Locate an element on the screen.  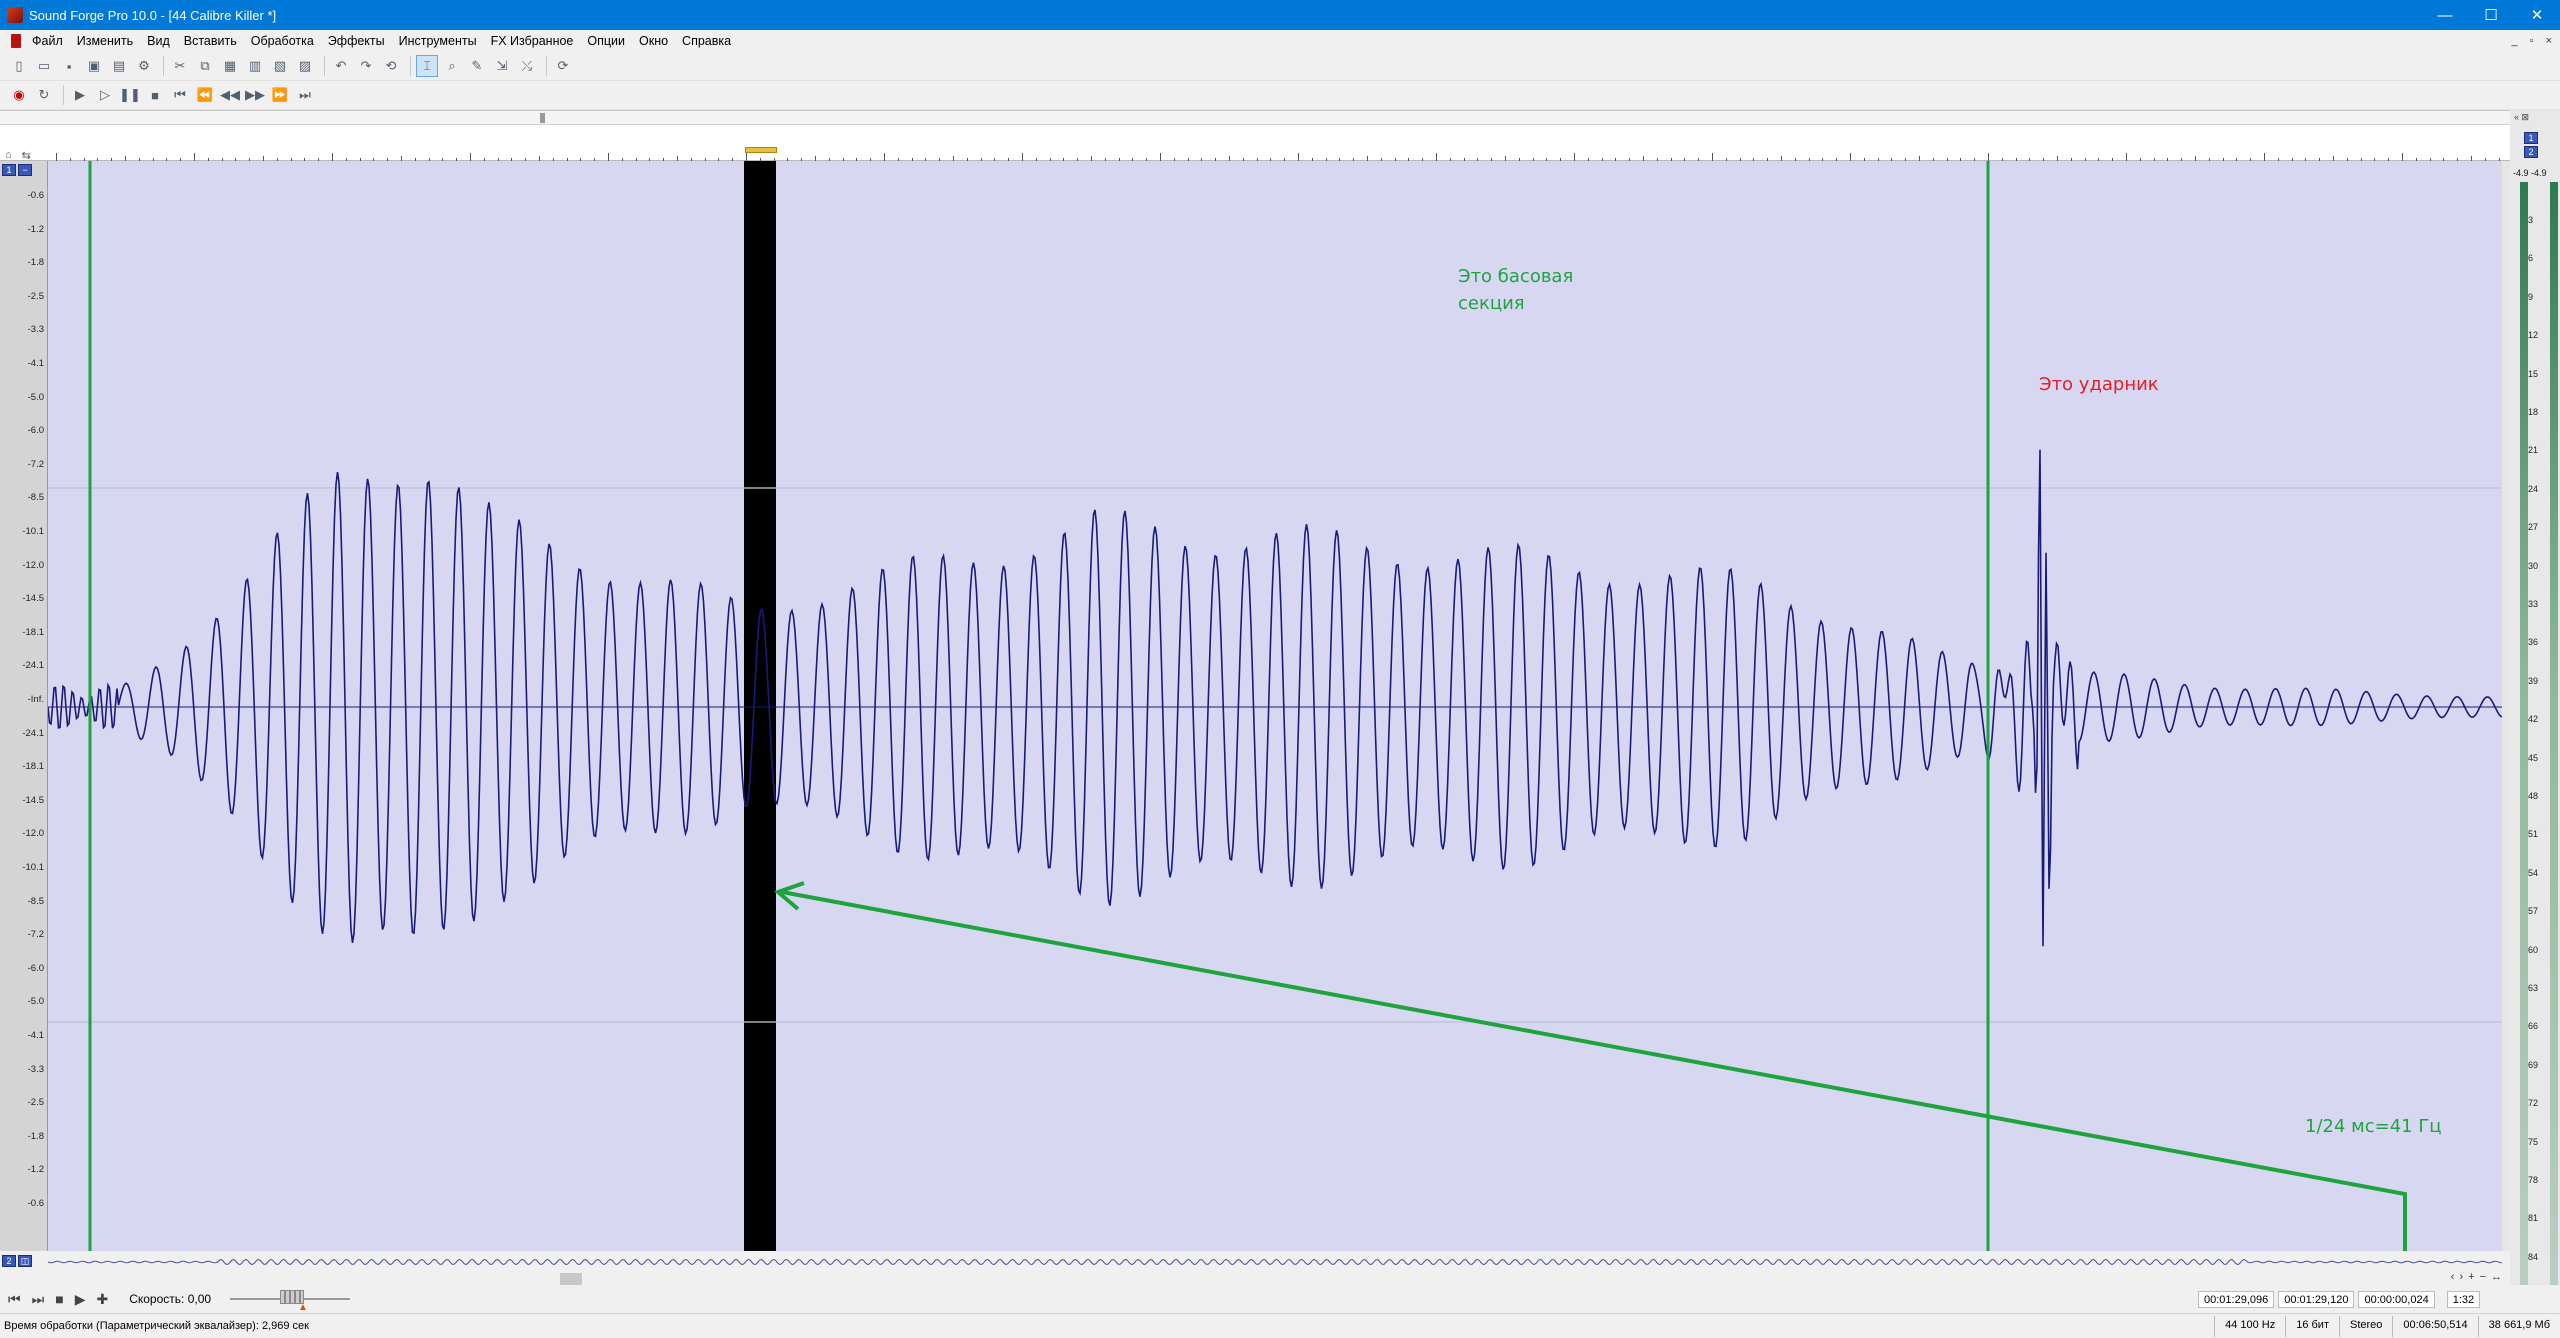
play-button: ▶ is located at coordinates (80, 1299).